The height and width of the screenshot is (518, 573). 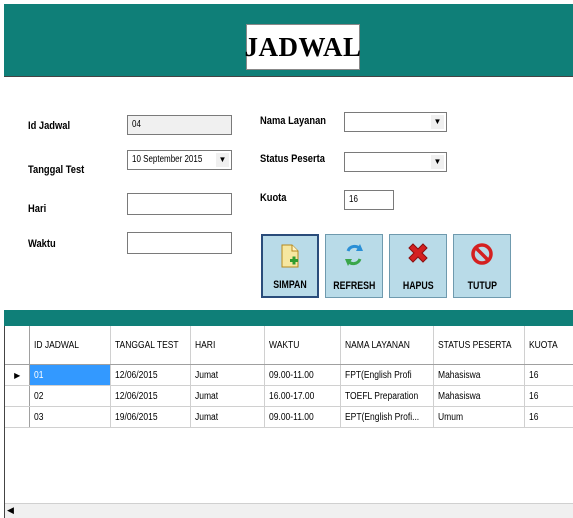 I want to click on col-header-tanggal: TANGGAL TEST, so click(x=150, y=345).